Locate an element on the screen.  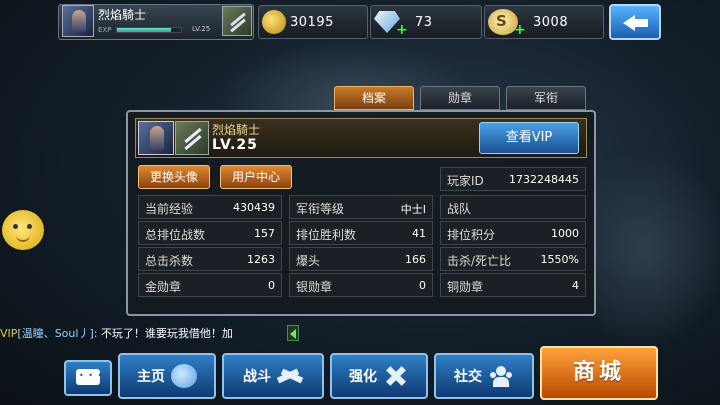
silver-resource: S + 3008 is located at coordinates (528, 22).